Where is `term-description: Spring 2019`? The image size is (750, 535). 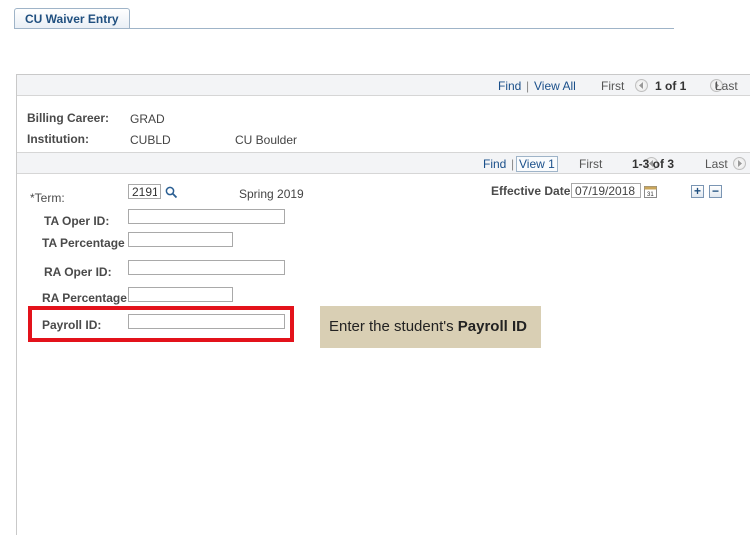 term-description: Spring 2019 is located at coordinates (271, 194).